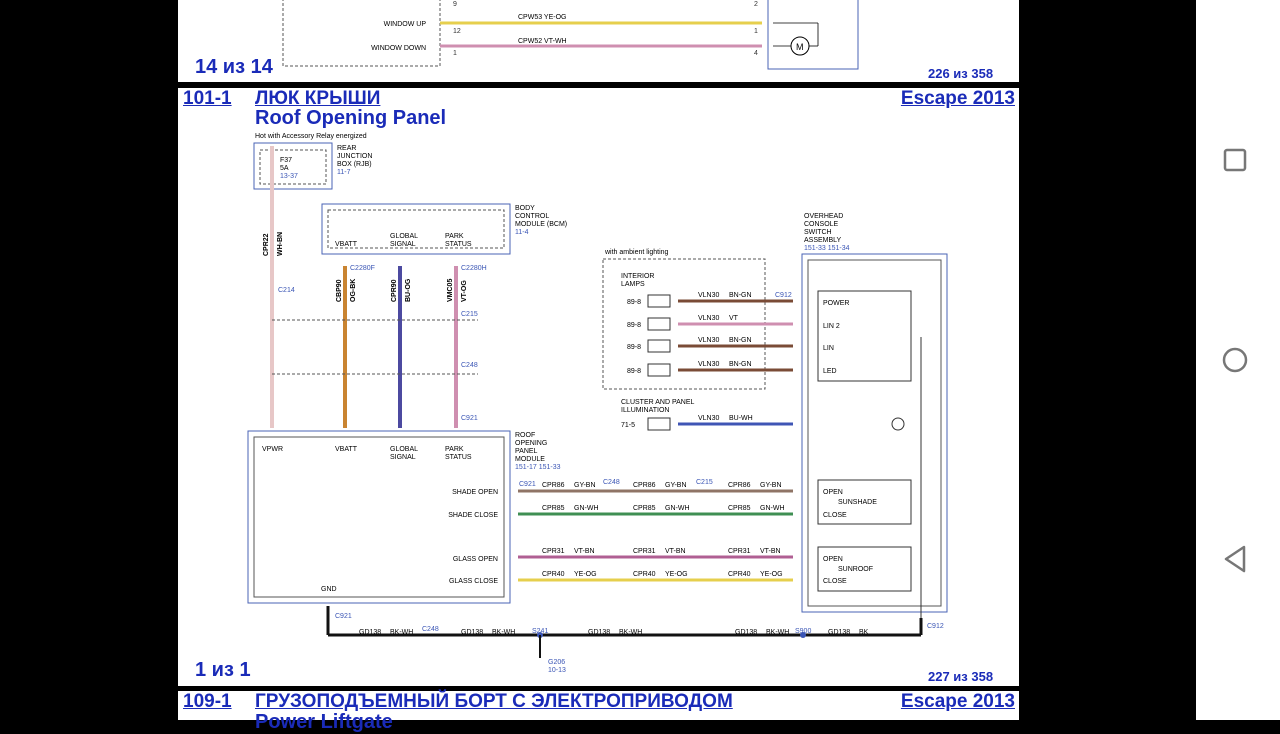  Describe the element at coordinates (404, 449) in the screenshot. I see `pin-global: GLOBAL` at that location.